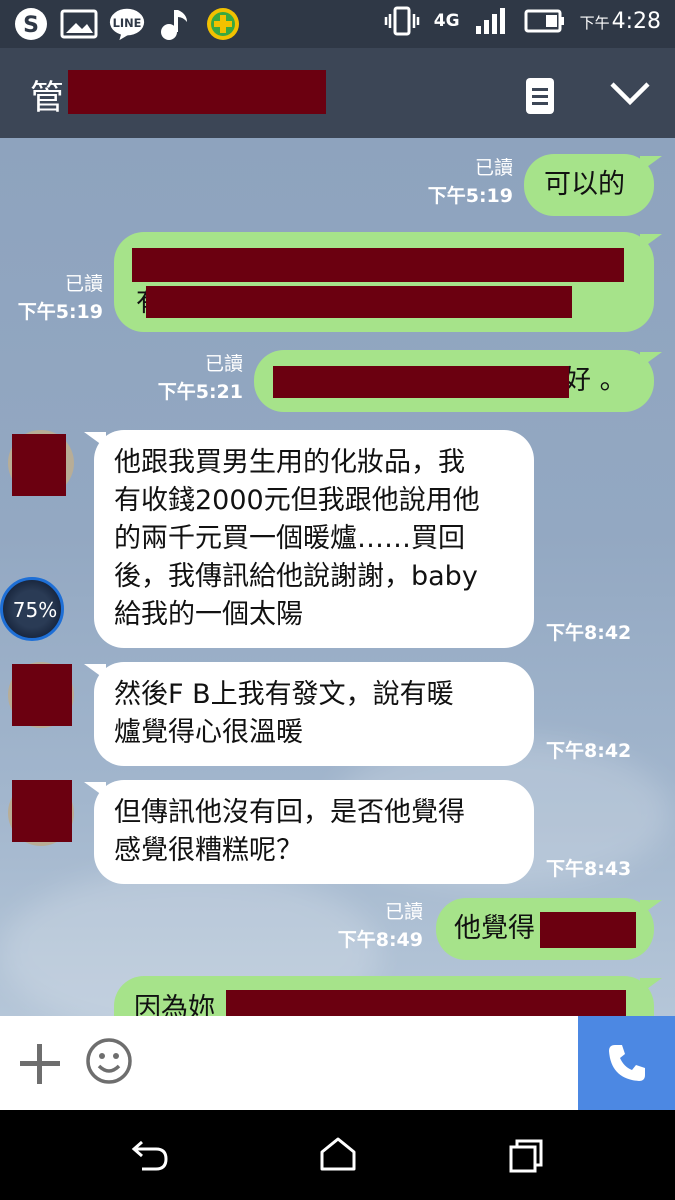  I want to click on line-icon: LINE, so click(127, 24).